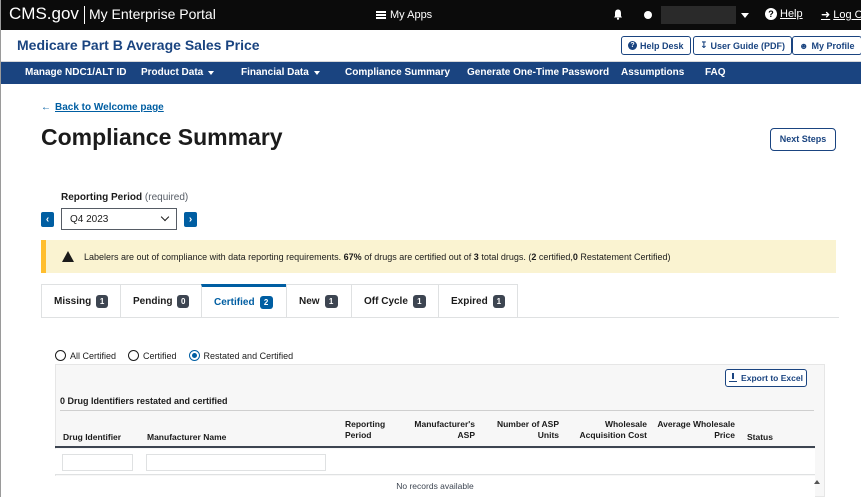 The height and width of the screenshot is (497, 861). I want to click on col-label-line: Number of ASP, so click(527, 424).